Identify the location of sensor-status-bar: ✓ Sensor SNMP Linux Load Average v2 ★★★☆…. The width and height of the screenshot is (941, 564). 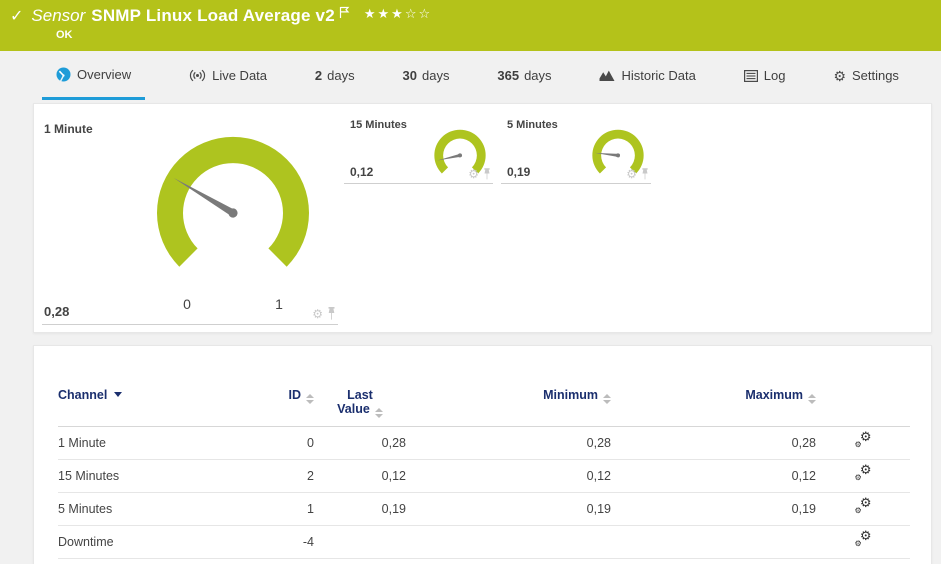
(470, 25).